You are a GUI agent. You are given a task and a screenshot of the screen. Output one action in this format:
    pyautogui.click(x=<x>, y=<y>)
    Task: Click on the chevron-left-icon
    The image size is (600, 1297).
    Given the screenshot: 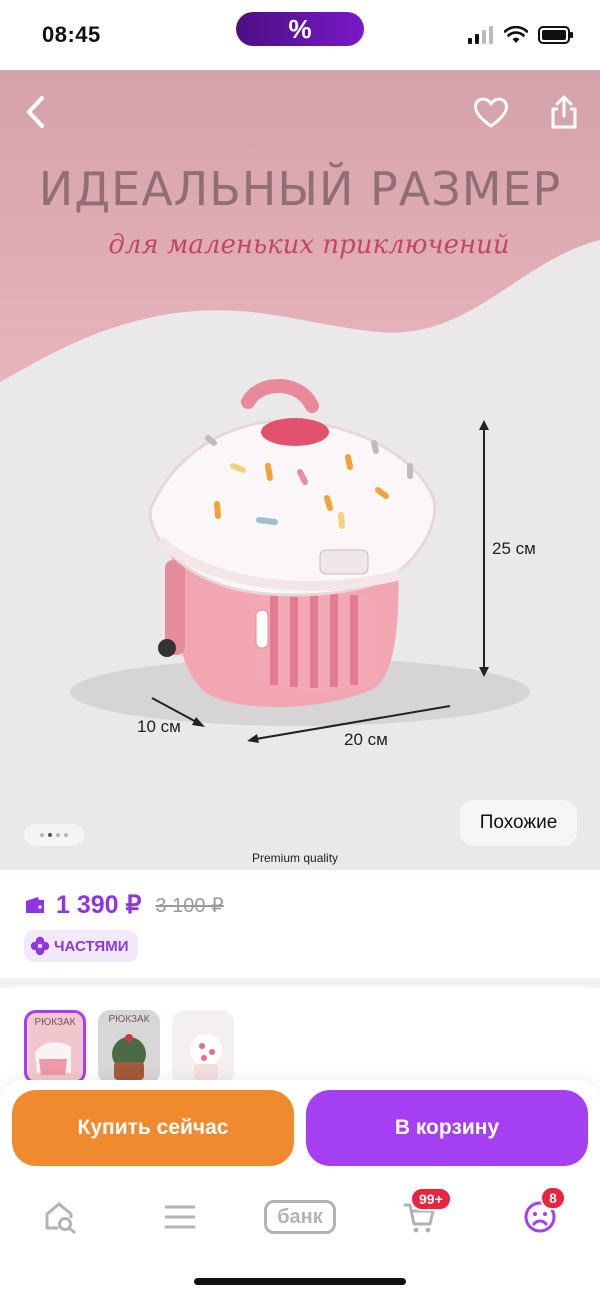 What is the action you would take?
    pyautogui.click(x=35, y=112)
    